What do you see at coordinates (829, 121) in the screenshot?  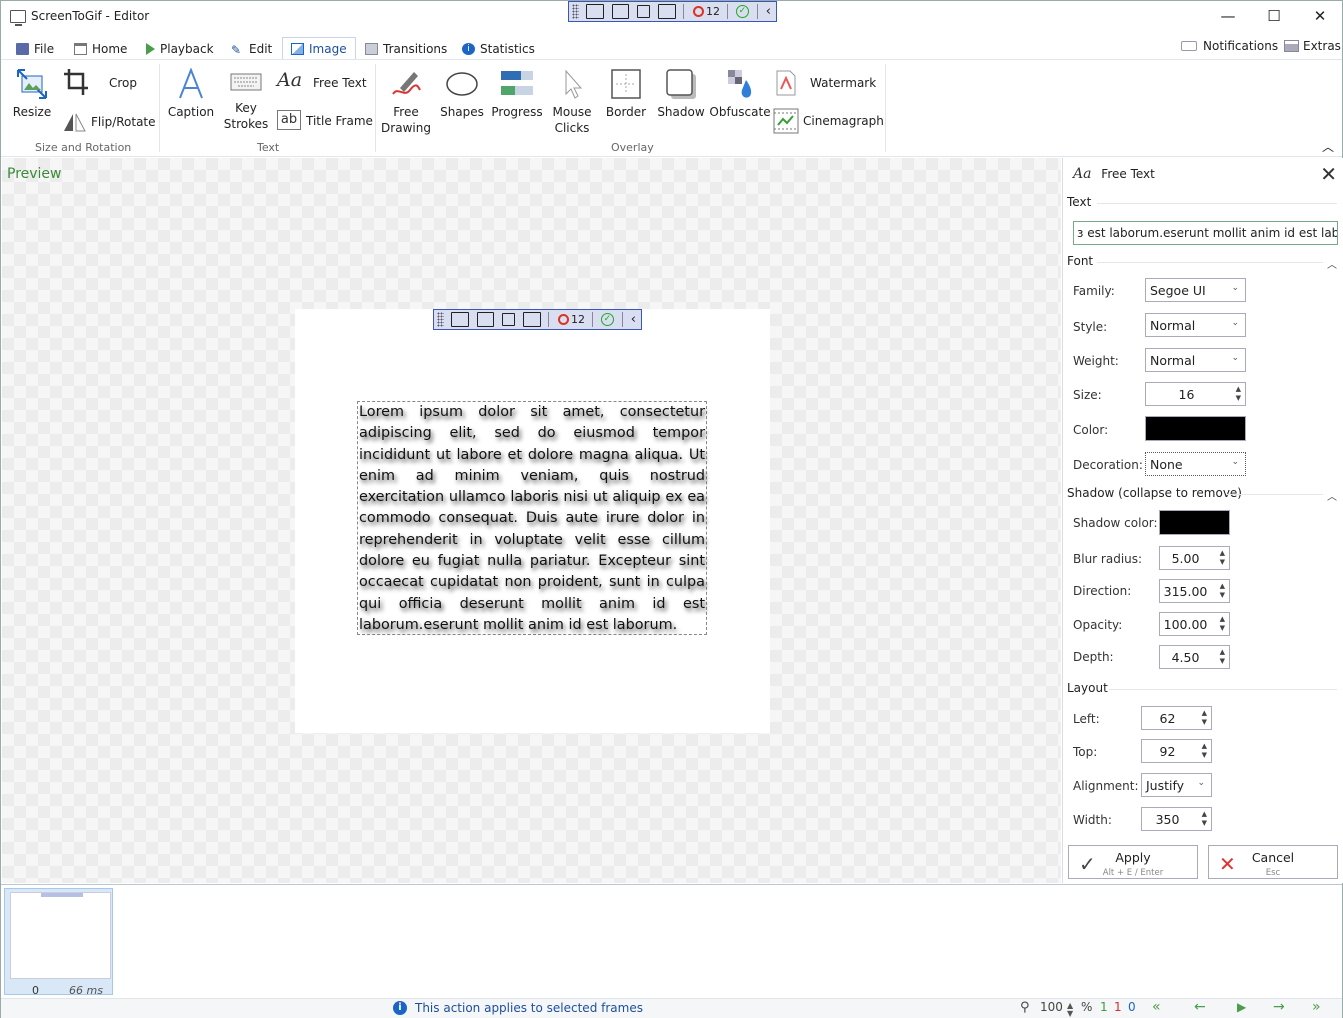 I see `cinemagraph-button: Cinemagraph` at bounding box center [829, 121].